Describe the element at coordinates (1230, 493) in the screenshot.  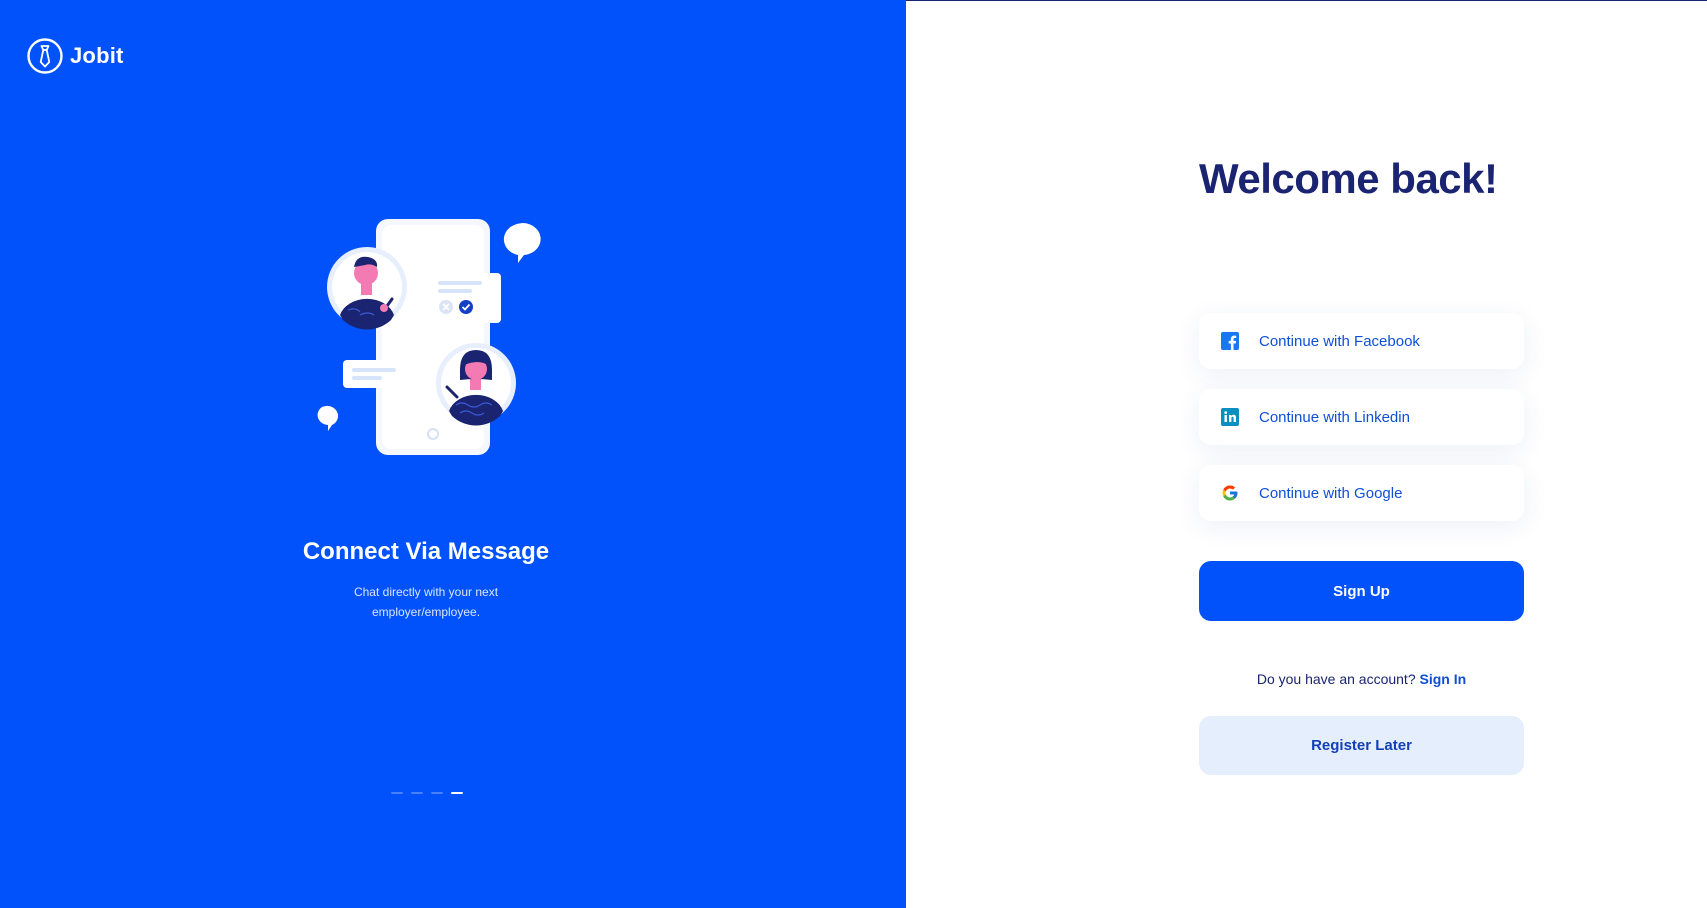
I see `google-icon` at that location.